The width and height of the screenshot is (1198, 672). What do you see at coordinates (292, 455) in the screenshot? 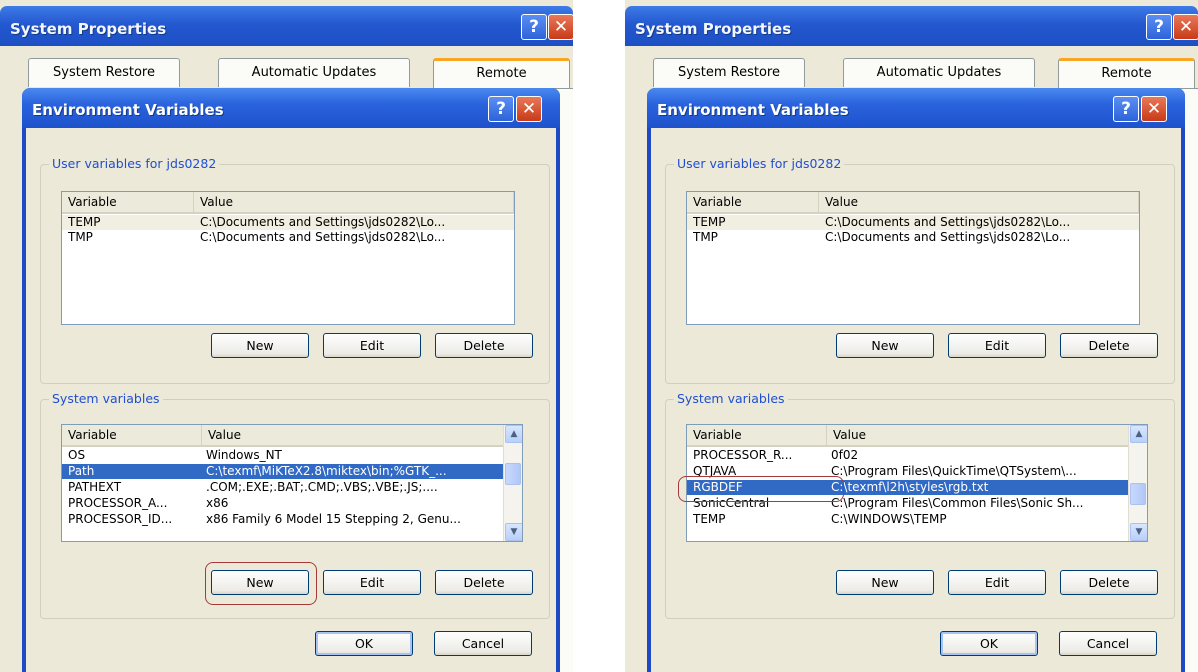
I see `table-row: OS Windows_NT` at bounding box center [292, 455].